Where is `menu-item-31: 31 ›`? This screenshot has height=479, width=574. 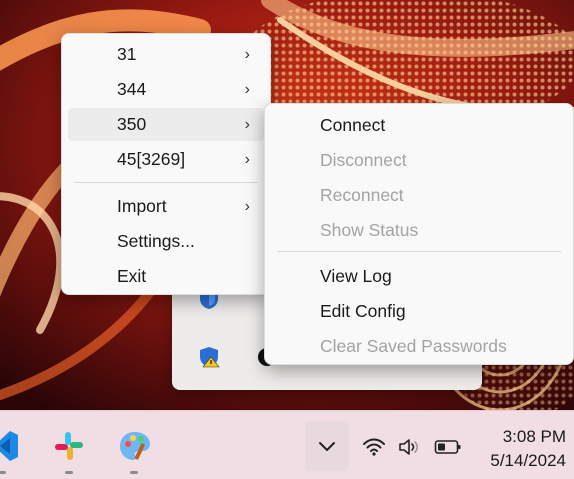
menu-item-31: 31 › is located at coordinates (166, 54).